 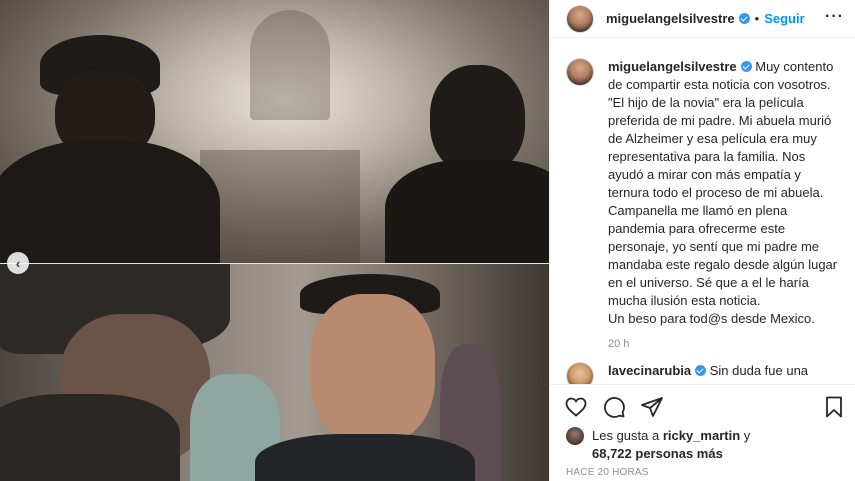 I want to click on heart-icon, so click(x=576, y=407).